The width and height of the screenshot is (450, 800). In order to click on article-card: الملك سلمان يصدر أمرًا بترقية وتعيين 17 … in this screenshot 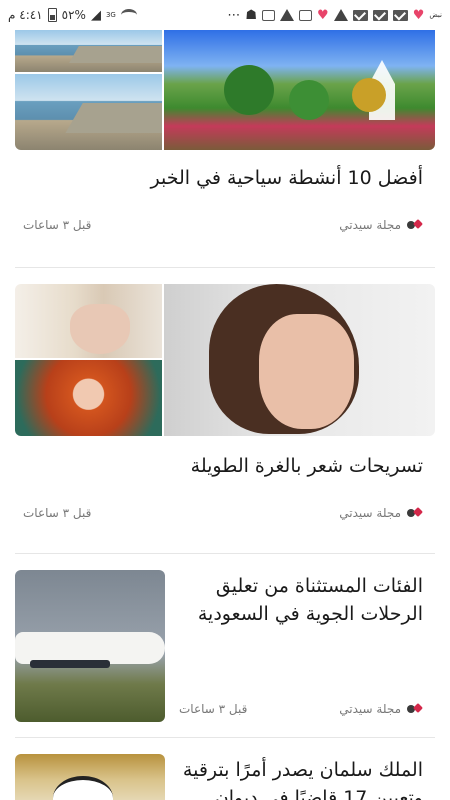, I will do `click(225, 769)`.